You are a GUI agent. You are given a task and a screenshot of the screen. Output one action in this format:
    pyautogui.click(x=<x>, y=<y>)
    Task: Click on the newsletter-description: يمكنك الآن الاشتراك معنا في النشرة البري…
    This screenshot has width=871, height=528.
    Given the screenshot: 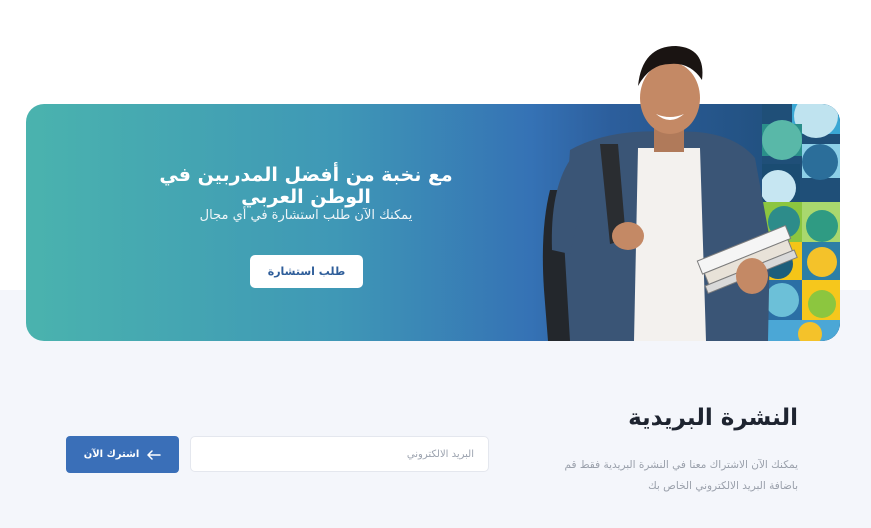 What is the action you would take?
    pyautogui.click(x=681, y=475)
    